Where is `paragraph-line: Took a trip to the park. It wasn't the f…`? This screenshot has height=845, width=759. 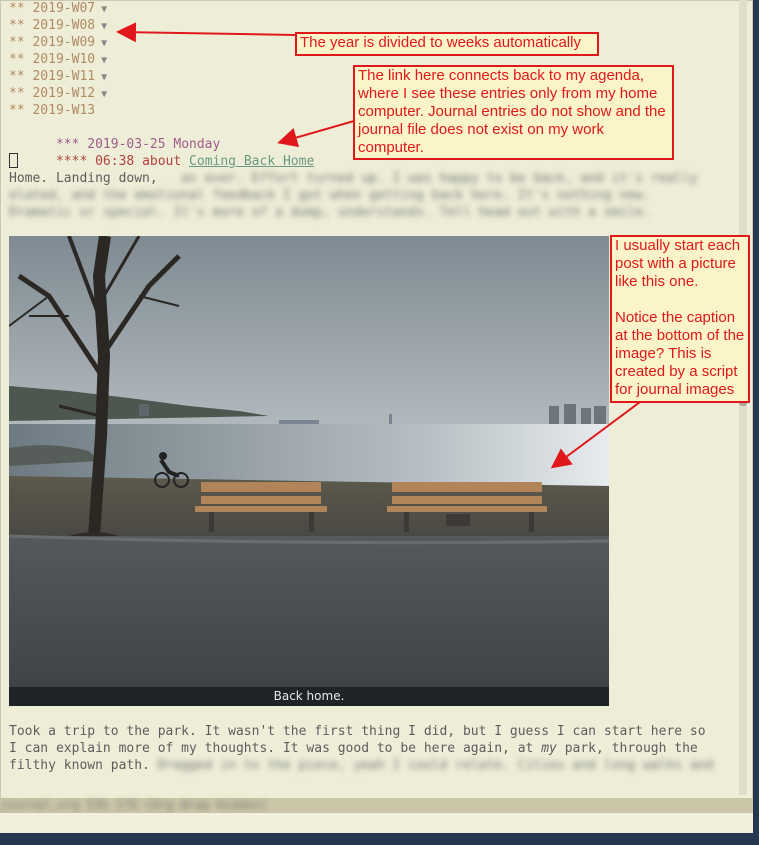
paragraph-line: Took a trip to the park. It wasn't the f… is located at coordinates (357, 731).